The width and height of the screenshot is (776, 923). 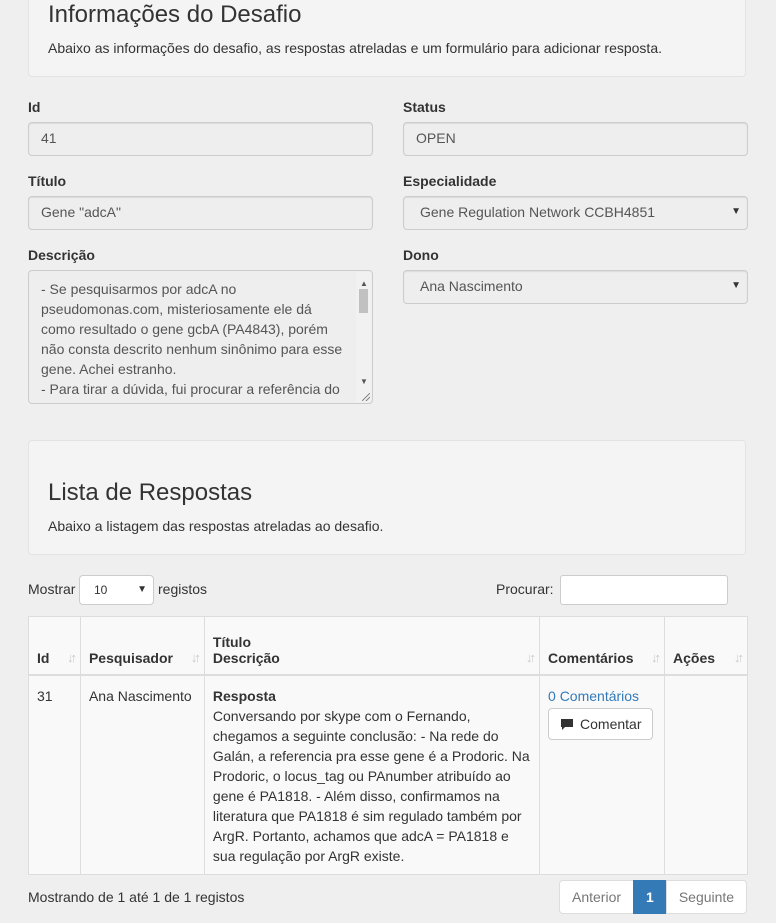 What do you see at coordinates (706, 897) in the screenshot?
I see `next-page-button: Seguinte` at bounding box center [706, 897].